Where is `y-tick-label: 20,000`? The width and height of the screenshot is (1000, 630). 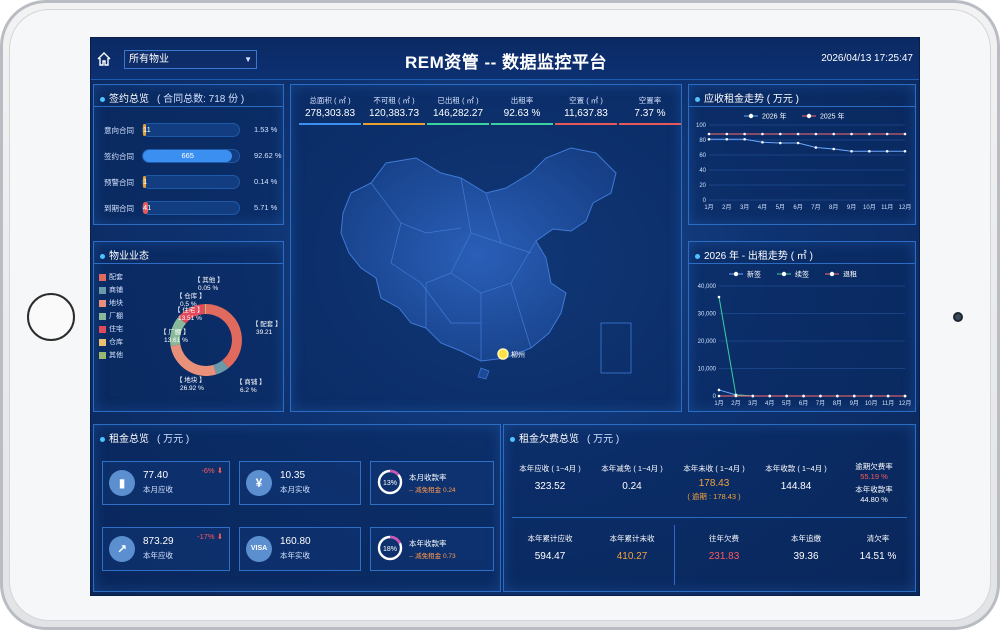 y-tick-label: 20,000 is located at coordinates (707, 342).